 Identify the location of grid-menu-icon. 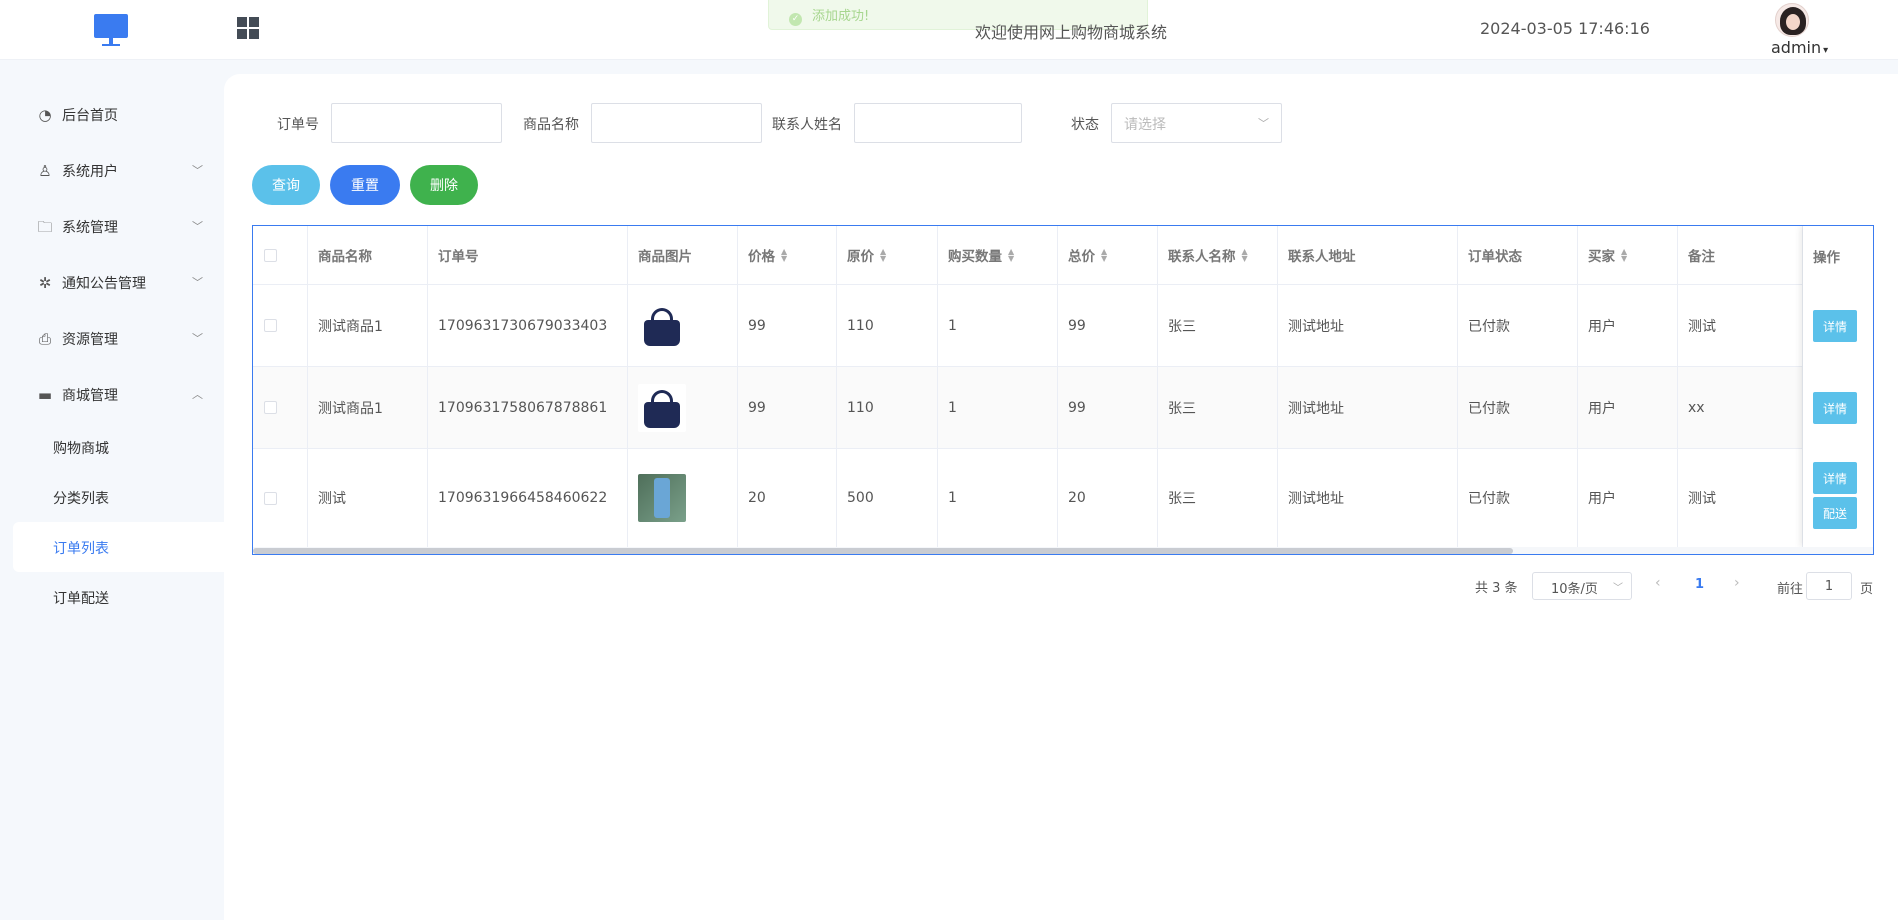
(248, 28).